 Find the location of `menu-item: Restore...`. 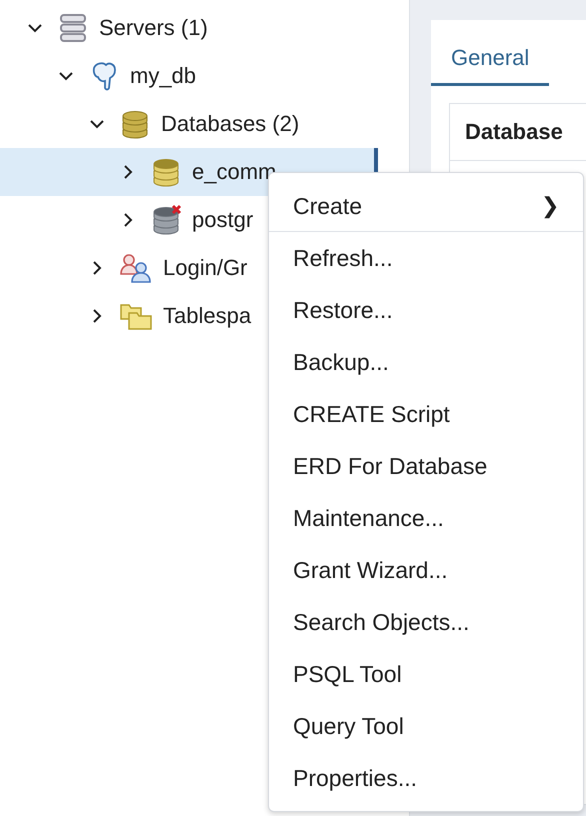

menu-item: Restore... is located at coordinates (426, 310).